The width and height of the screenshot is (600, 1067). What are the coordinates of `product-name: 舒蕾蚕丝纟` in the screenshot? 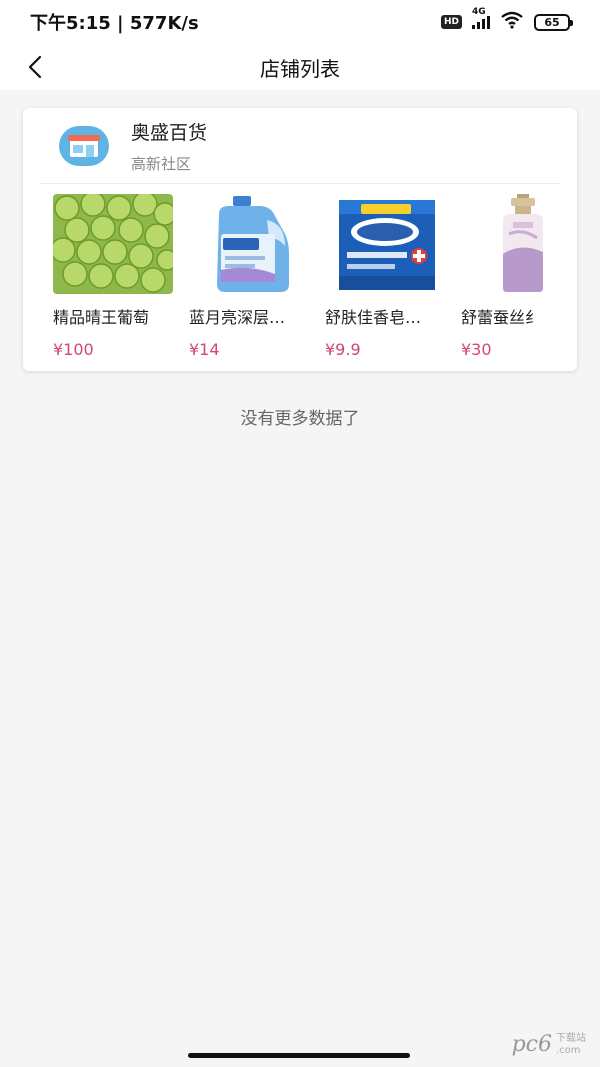 It's located at (501, 317).